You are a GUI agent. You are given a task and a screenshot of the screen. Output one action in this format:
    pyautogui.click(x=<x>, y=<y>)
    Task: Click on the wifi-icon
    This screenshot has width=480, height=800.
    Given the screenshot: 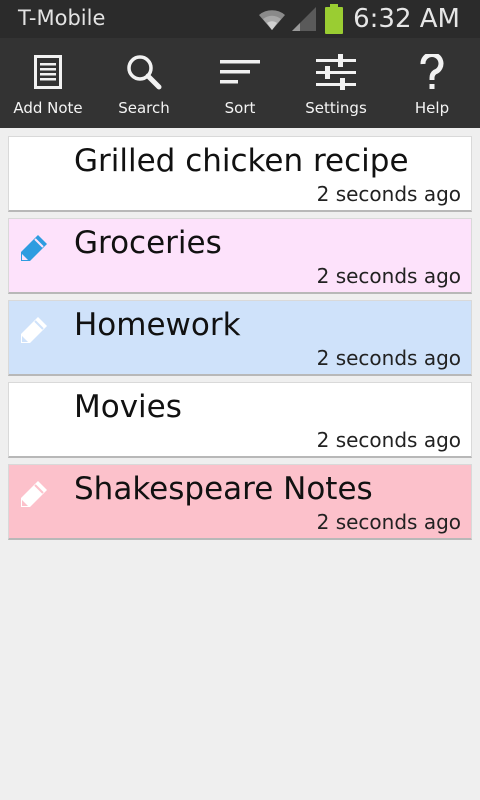 What is the action you would take?
    pyautogui.click(x=272, y=19)
    